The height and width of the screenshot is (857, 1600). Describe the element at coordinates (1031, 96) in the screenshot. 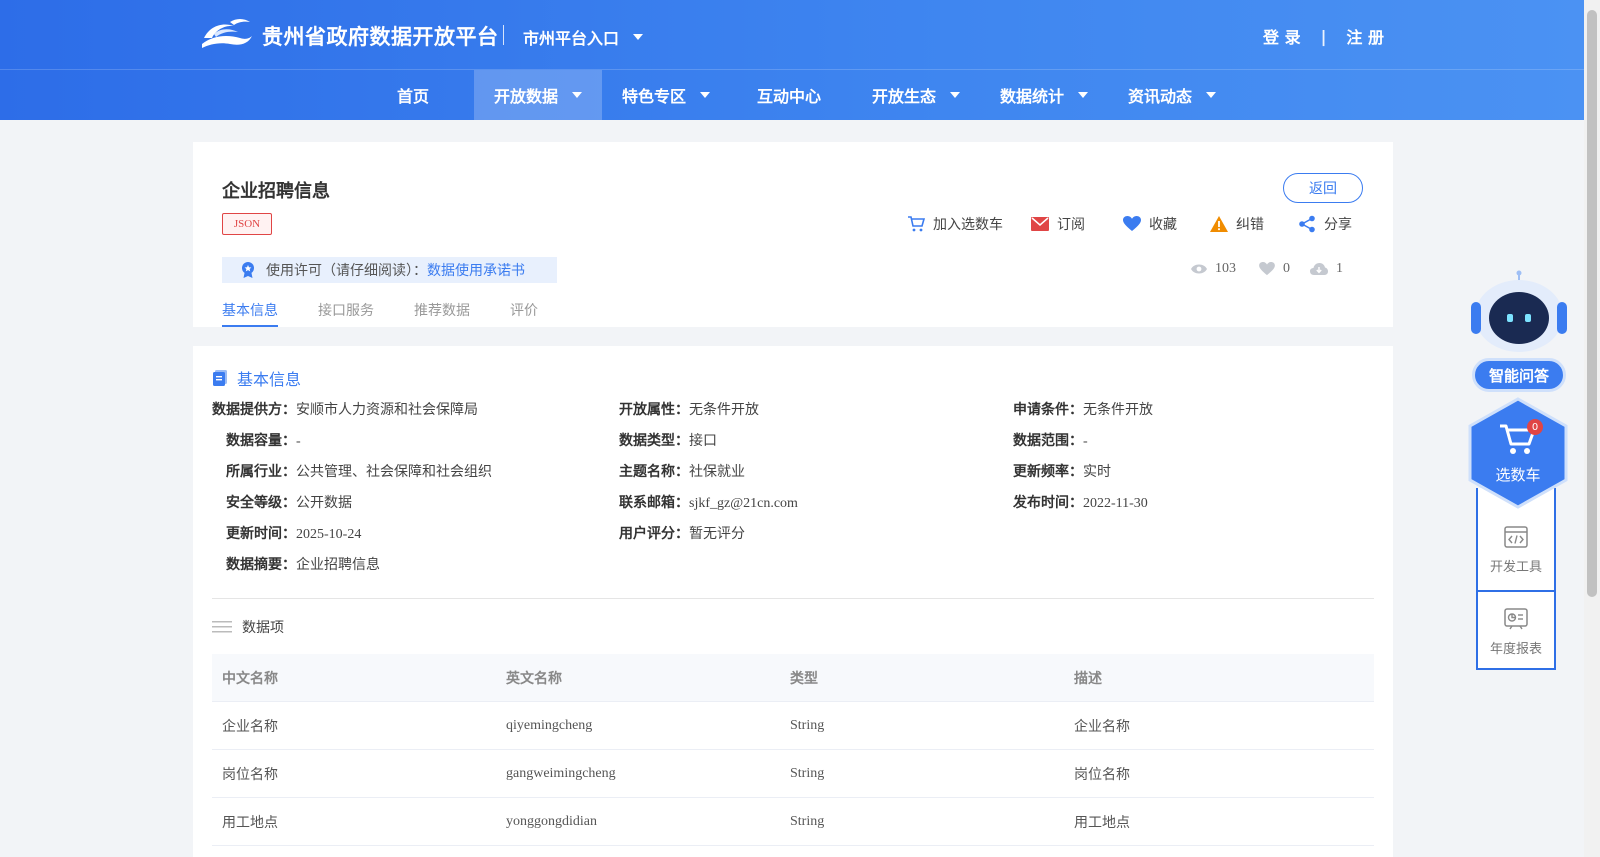

I see `nav-item-label: 数据统计` at that location.